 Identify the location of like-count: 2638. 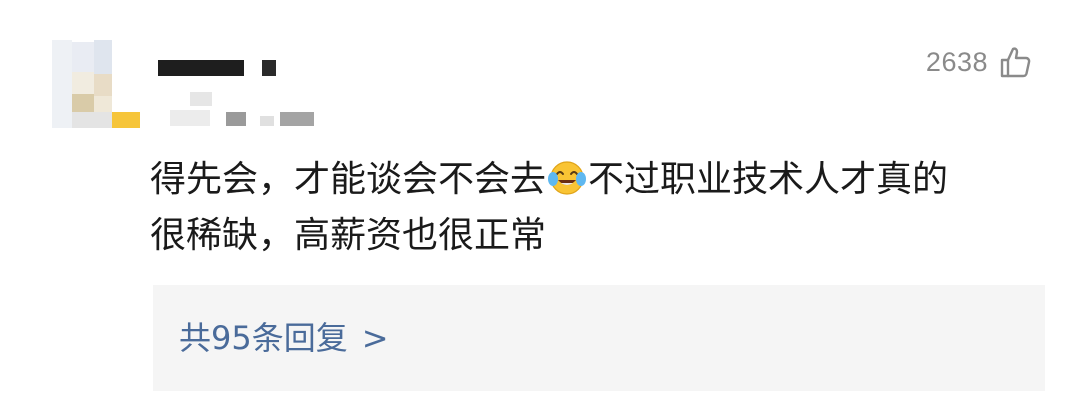
(956, 61).